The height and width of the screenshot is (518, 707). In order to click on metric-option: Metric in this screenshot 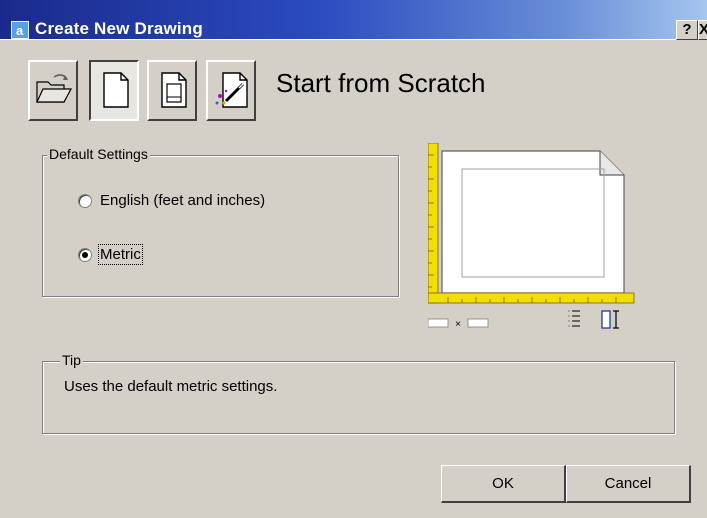, I will do `click(110, 254)`.